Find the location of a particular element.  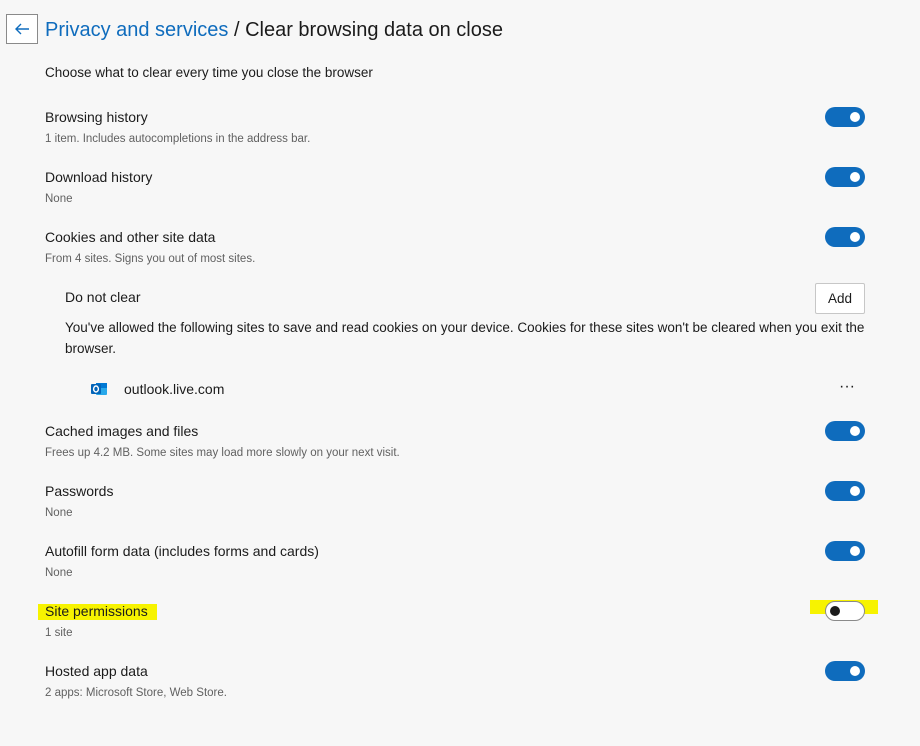

setting-desc-hosted-app-data: 2 apps: Microsoft Store, Web Store. is located at coordinates (136, 693).